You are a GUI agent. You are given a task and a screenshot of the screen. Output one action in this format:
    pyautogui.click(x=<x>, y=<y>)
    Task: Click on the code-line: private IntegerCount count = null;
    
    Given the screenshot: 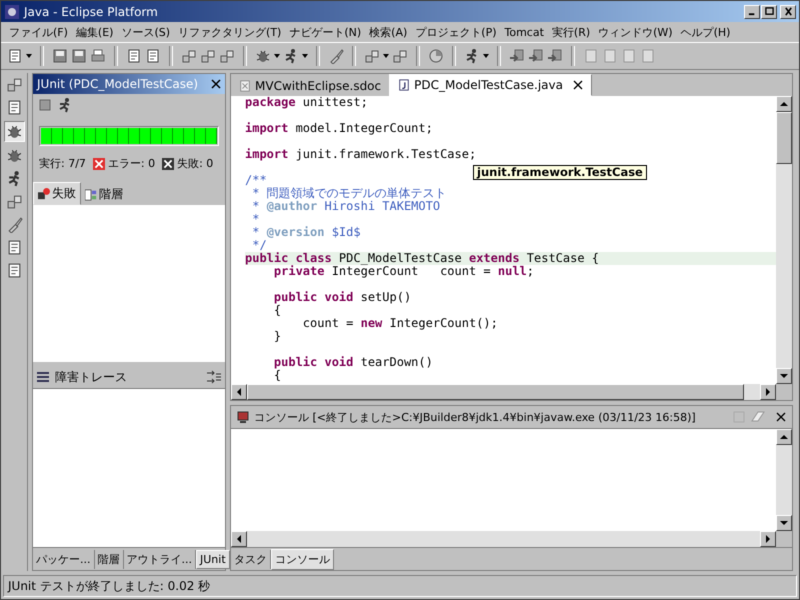 What is the action you would take?
    pyautogui.click(x=405, y=271)
    